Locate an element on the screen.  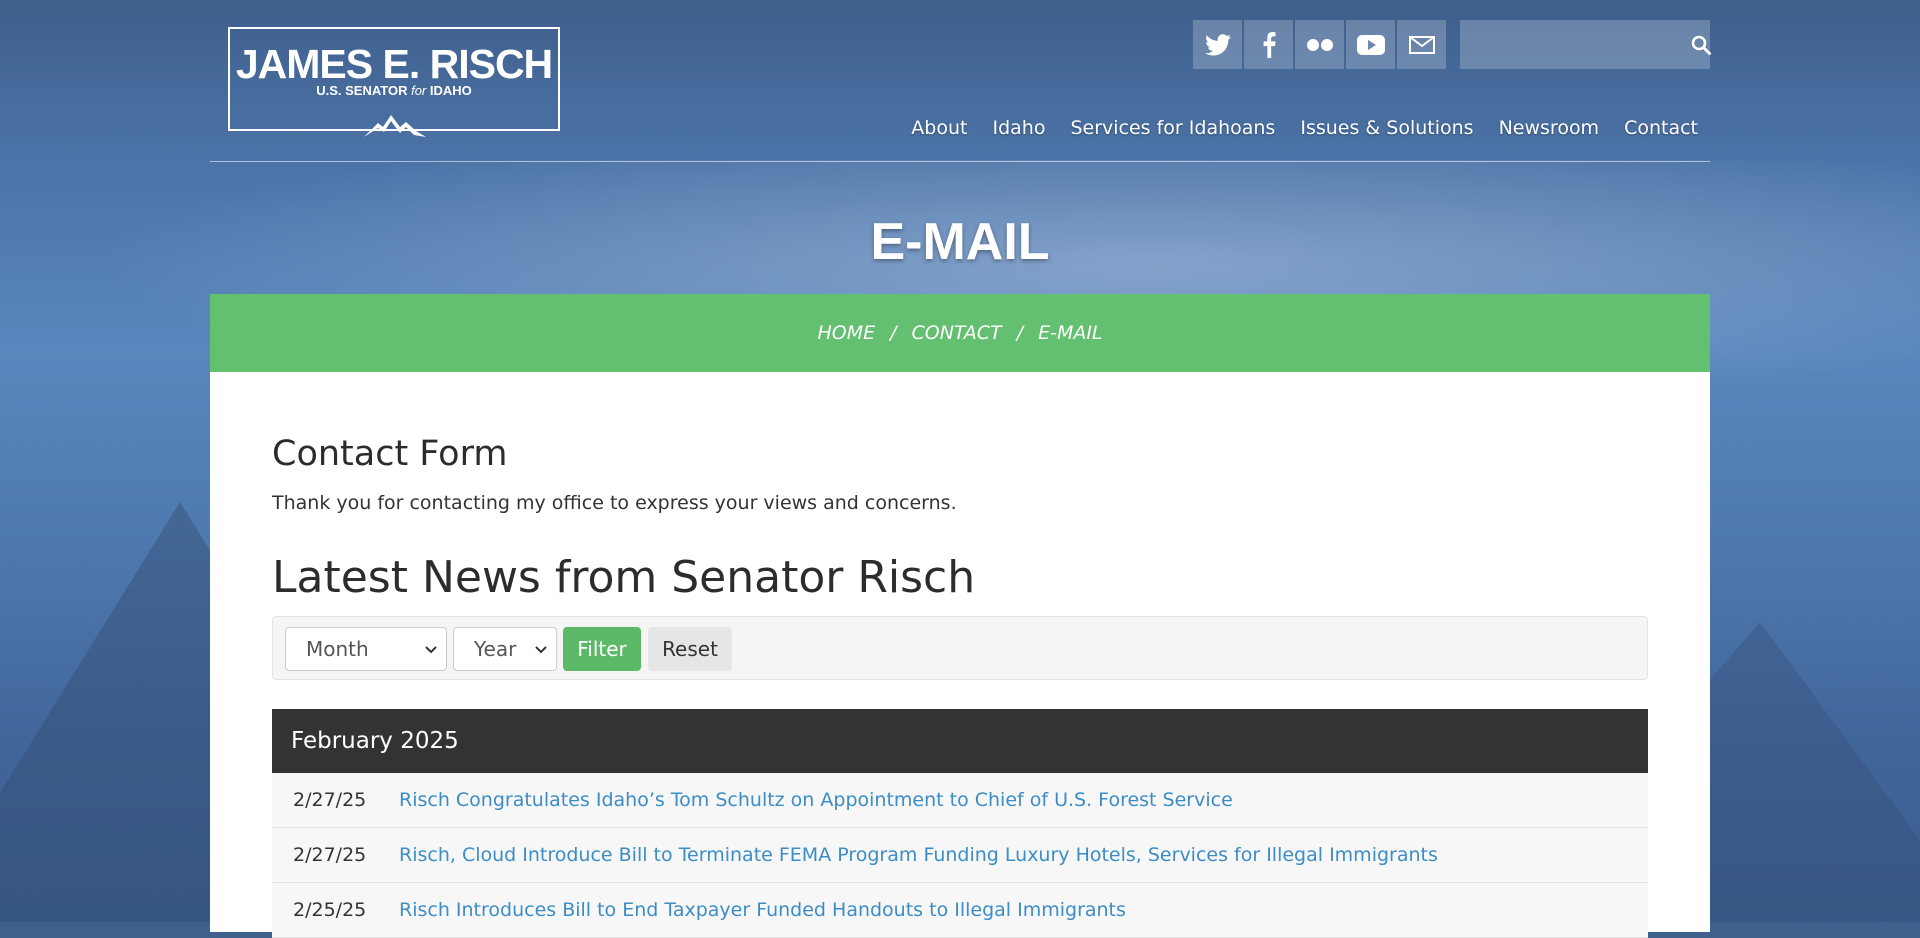
year-select: Year is located at coordinates (505, 649).